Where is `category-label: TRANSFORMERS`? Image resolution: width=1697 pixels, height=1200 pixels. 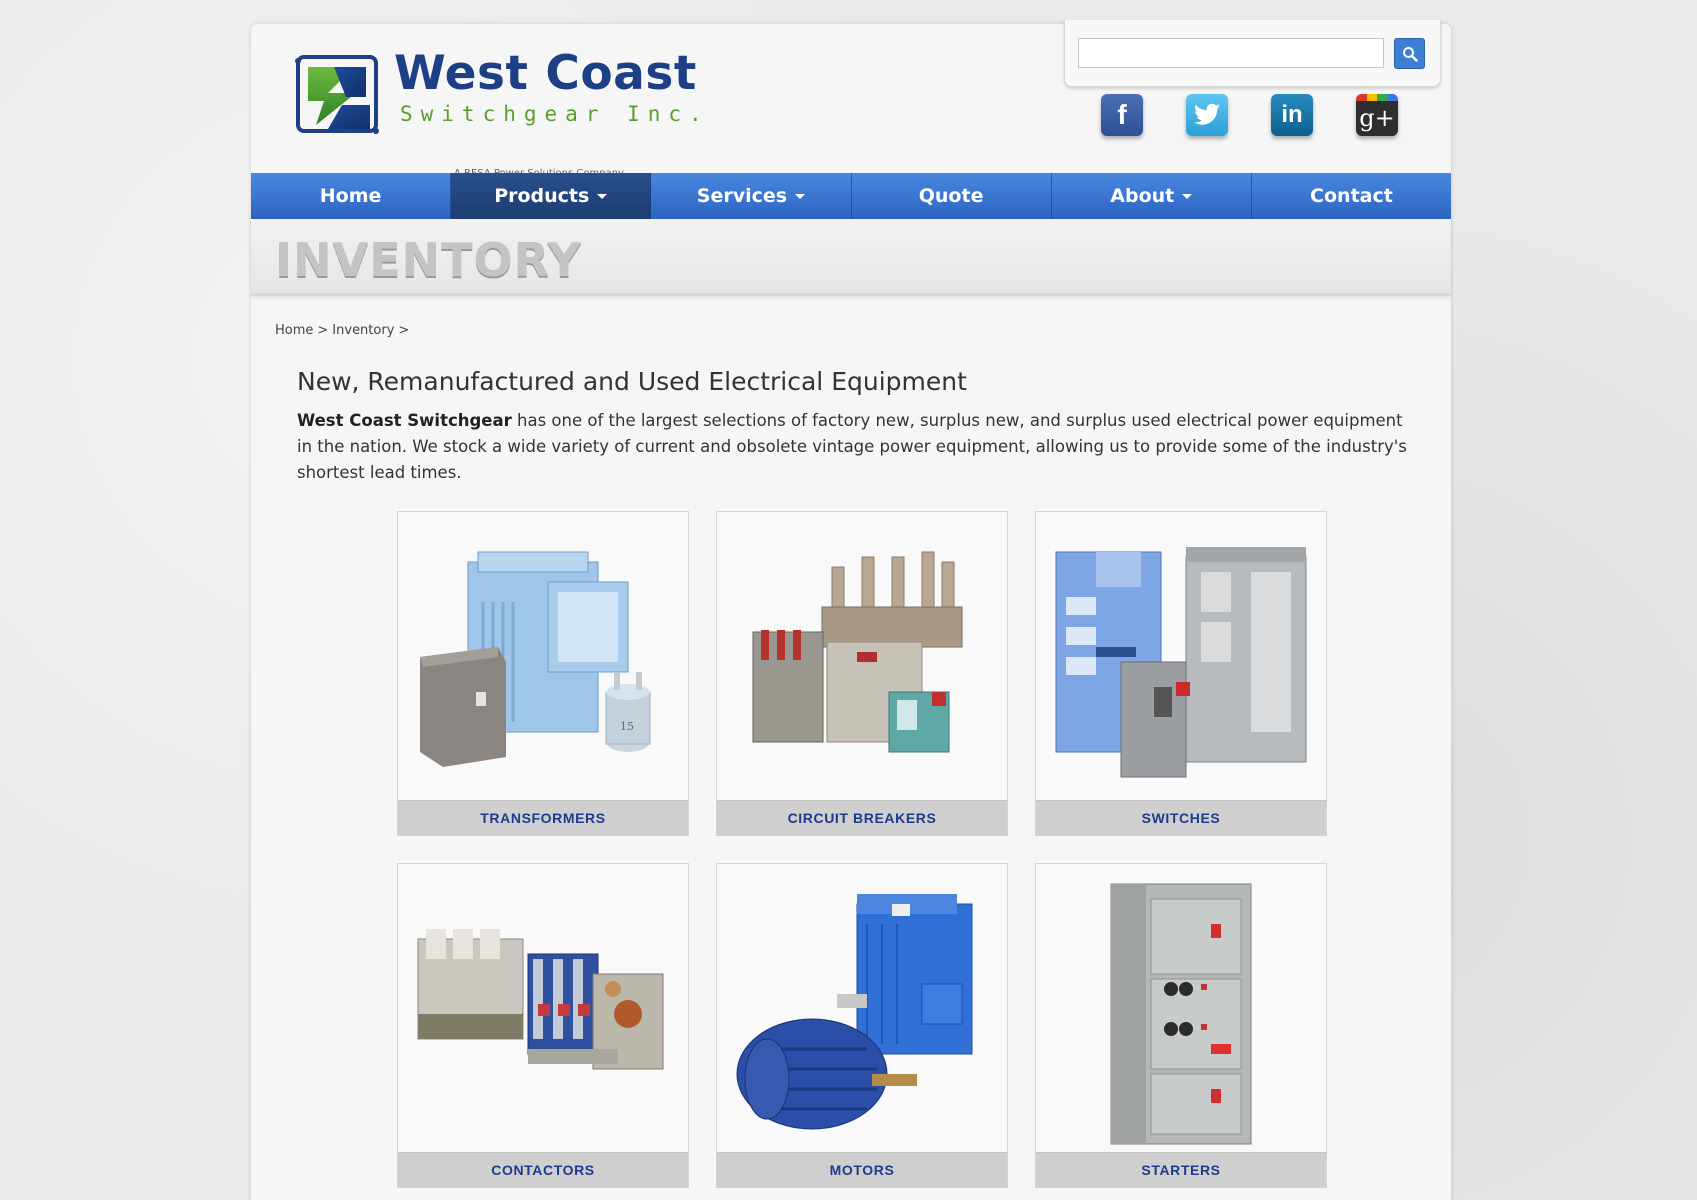 category-label: TRANSFORMERS is located at coordinates (543, 817).